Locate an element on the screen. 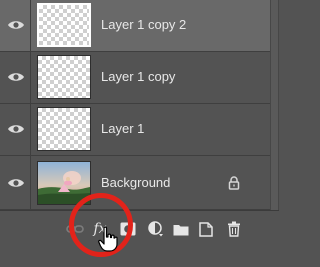  new-adjustment-layer-button is located at coordinates (156, 229).